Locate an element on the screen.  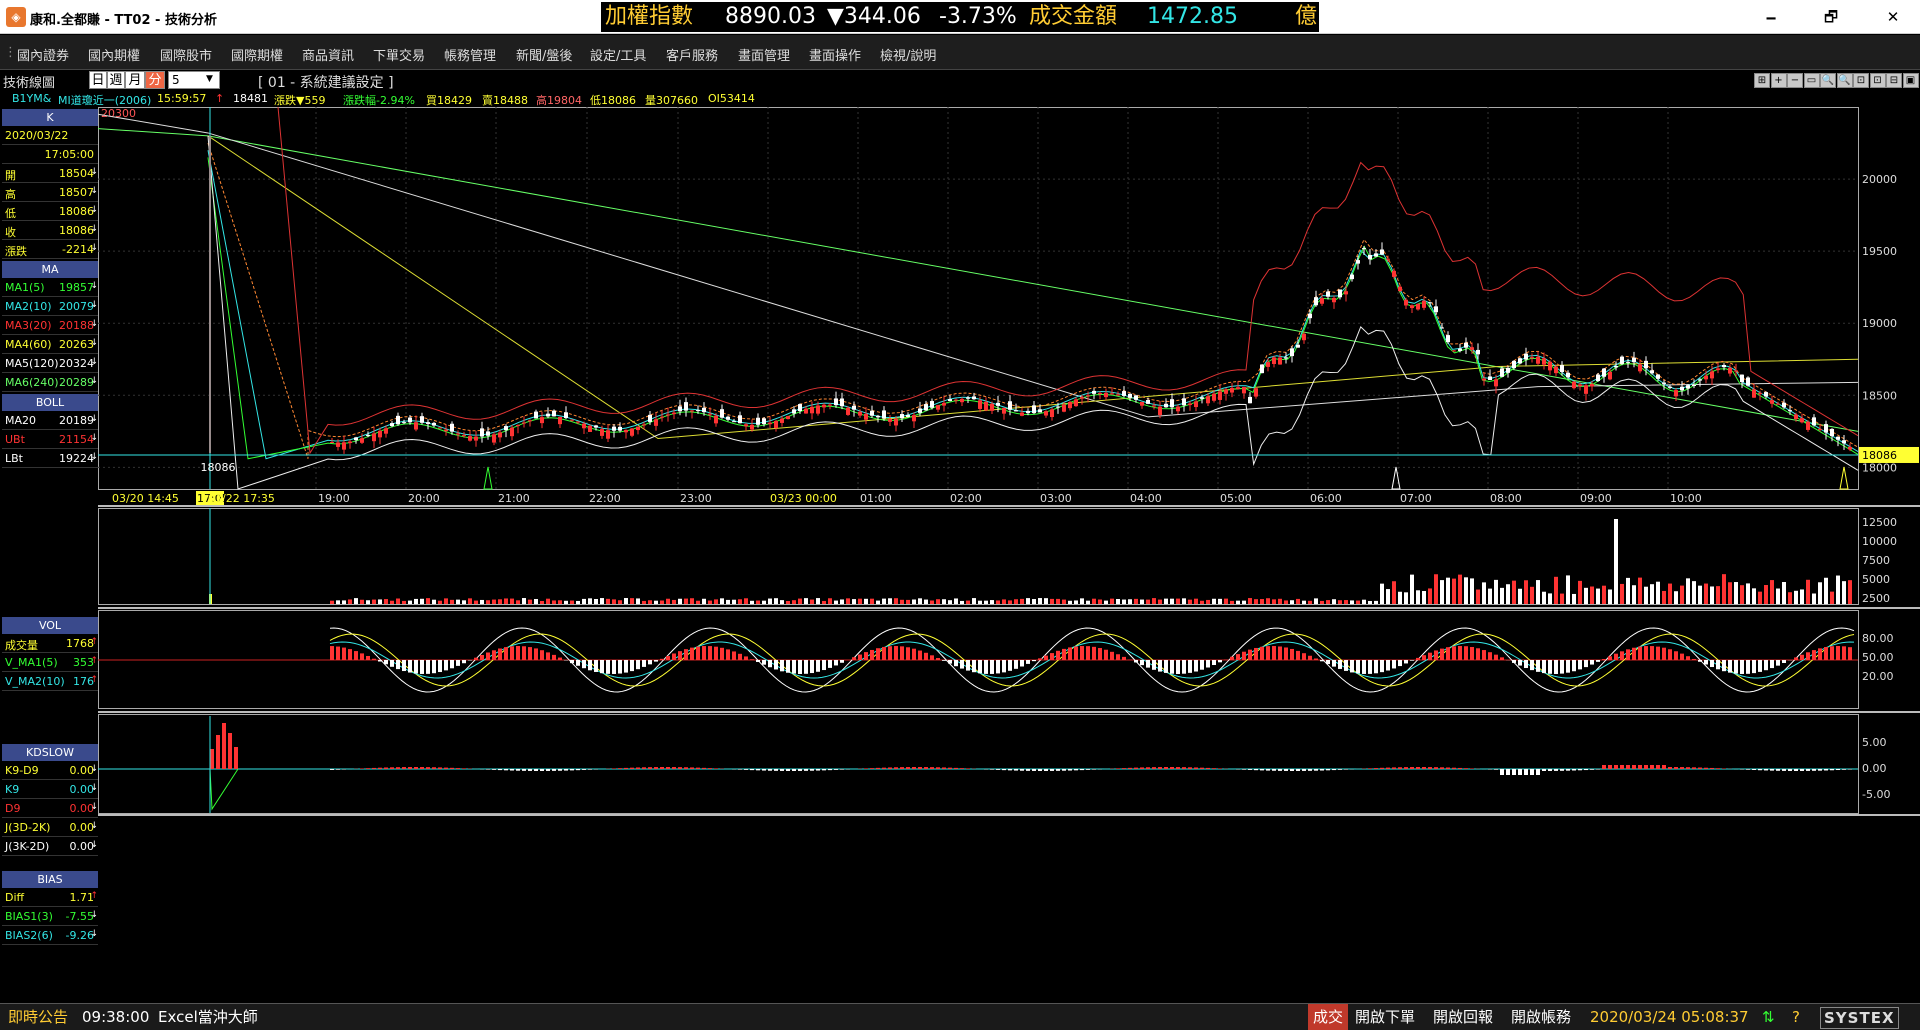
open-report-button: 開啟回報 is located at coordinates (1463, 1017).